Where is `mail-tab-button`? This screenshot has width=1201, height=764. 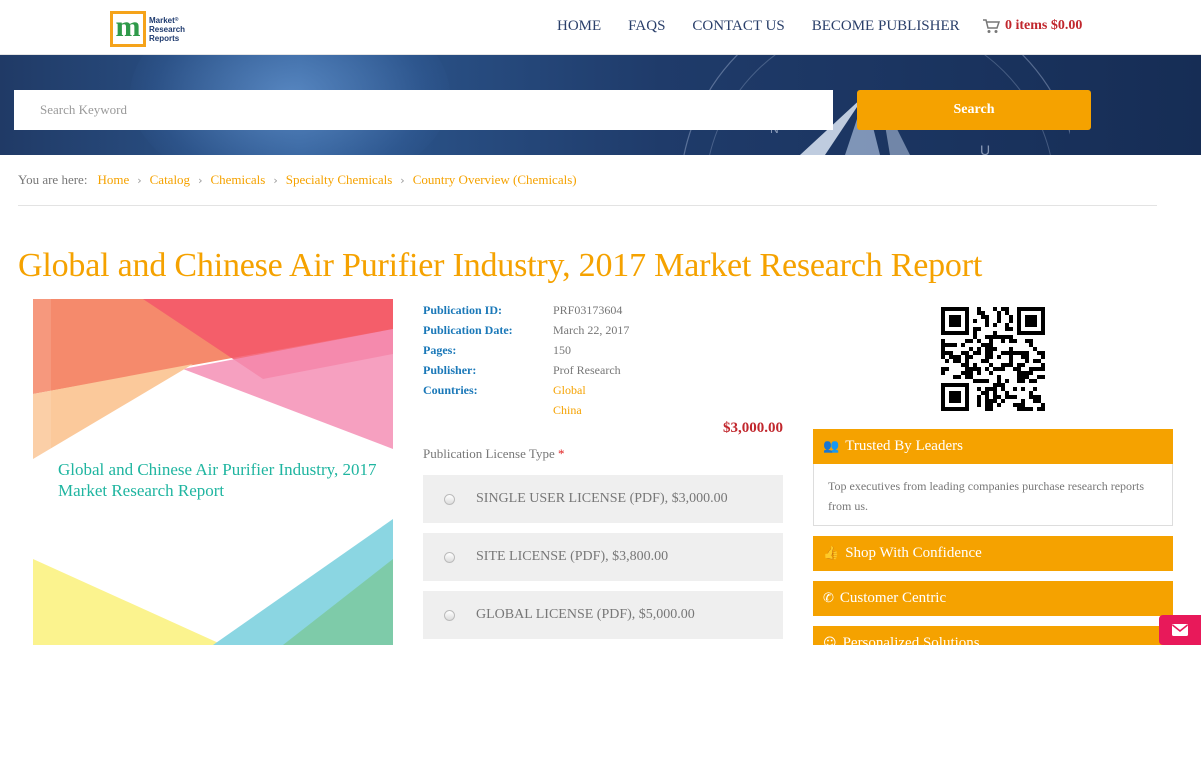
mail-tab-button is located at coordinates (1180, 630).